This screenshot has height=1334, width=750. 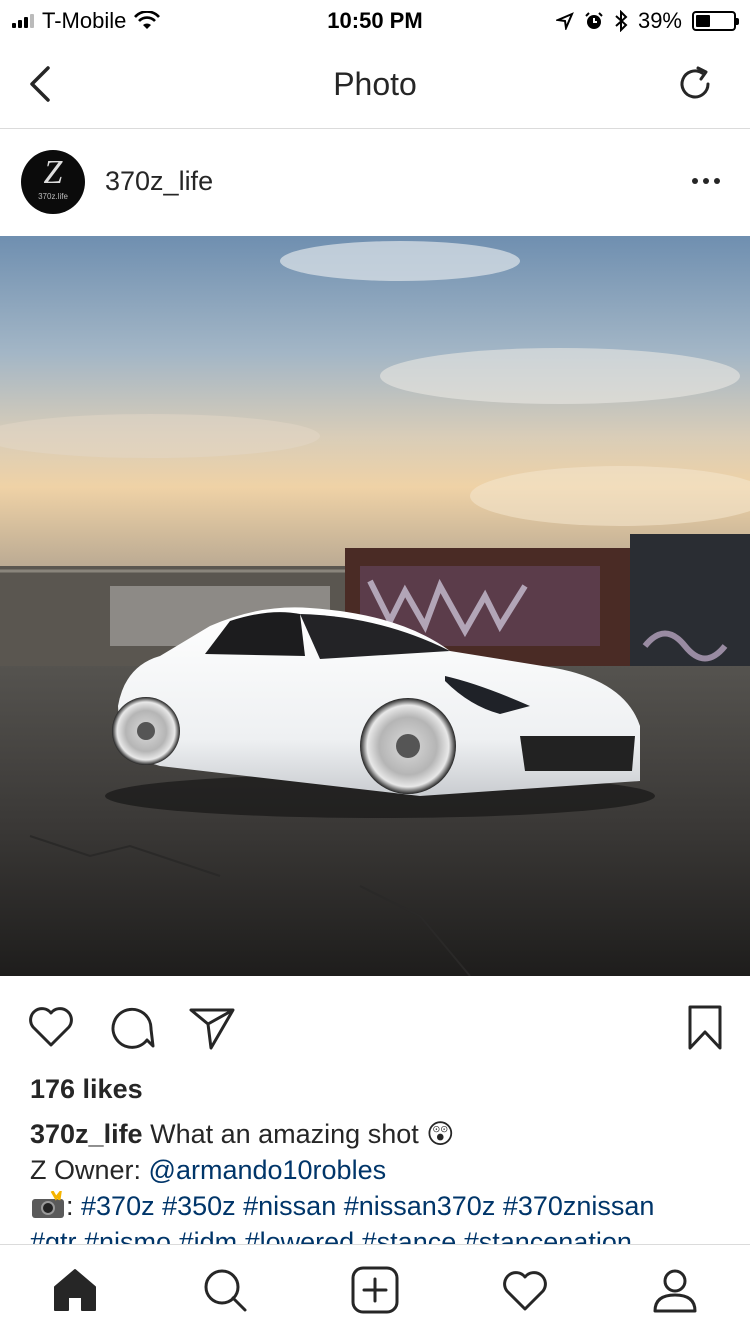 I want to click on post-header: Z 370z.life 370z_life, so click(x=375, y=183).